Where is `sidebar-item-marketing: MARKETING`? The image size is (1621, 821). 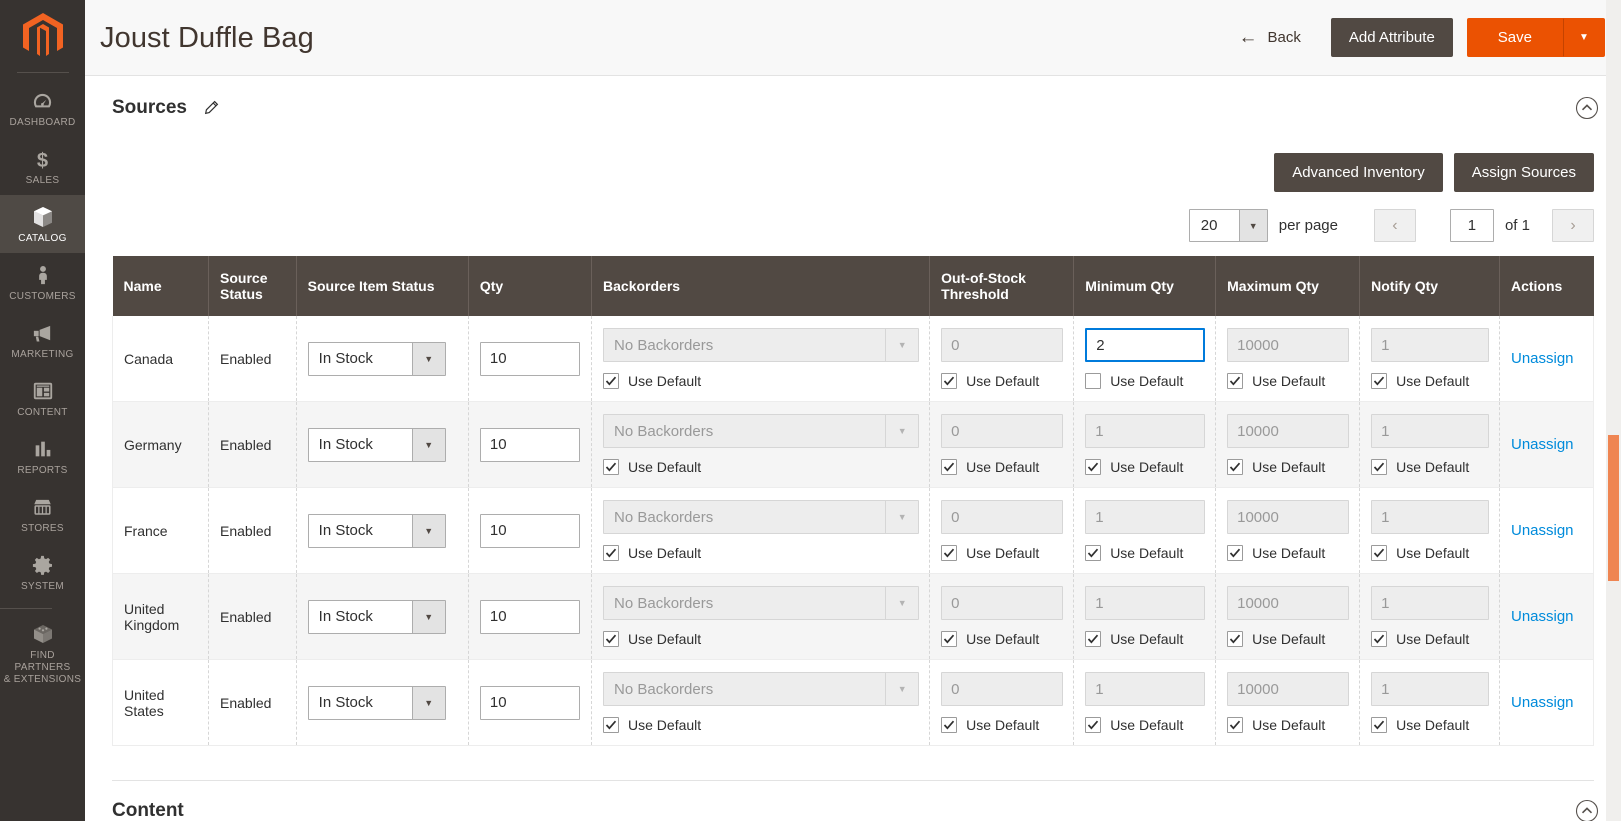
sidebar-item-marketing: MARKETING is located at coordinates (42, 340).